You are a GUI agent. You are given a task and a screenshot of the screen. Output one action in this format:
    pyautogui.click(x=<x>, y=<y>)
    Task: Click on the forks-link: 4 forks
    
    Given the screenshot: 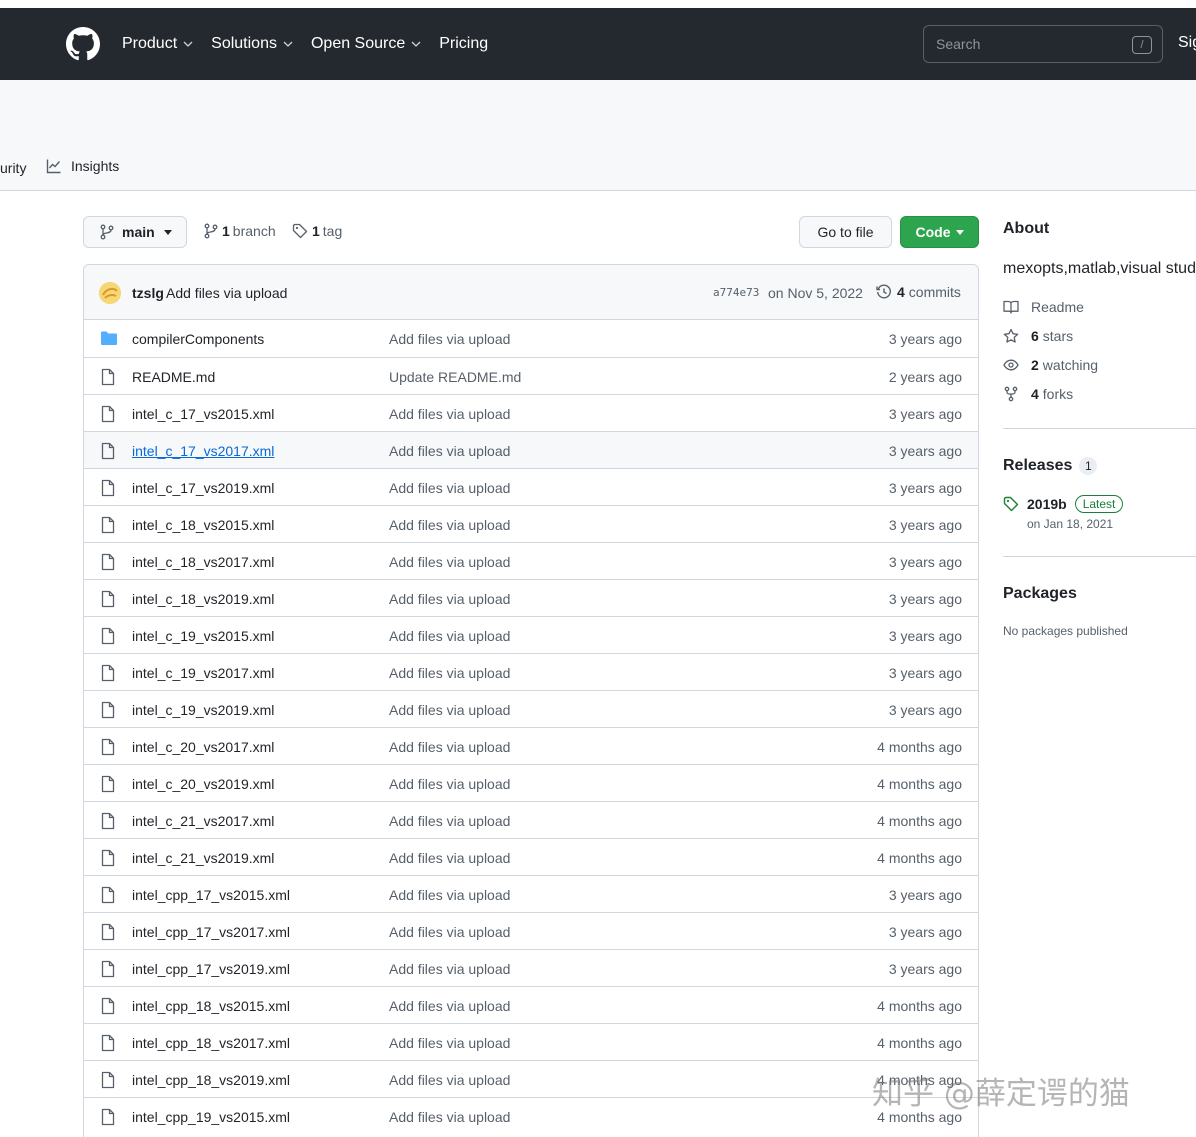 What is the action you would take?
    pyautogui.click(x=1038, y=394)
    